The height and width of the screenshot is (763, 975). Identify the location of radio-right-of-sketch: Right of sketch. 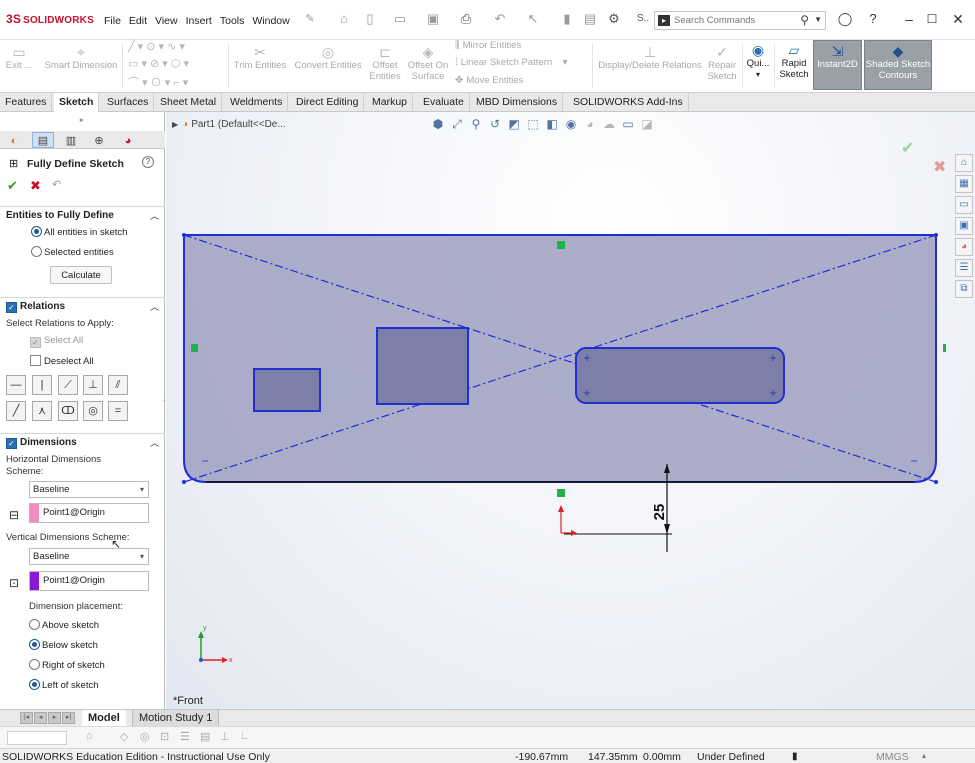
(67, 665).